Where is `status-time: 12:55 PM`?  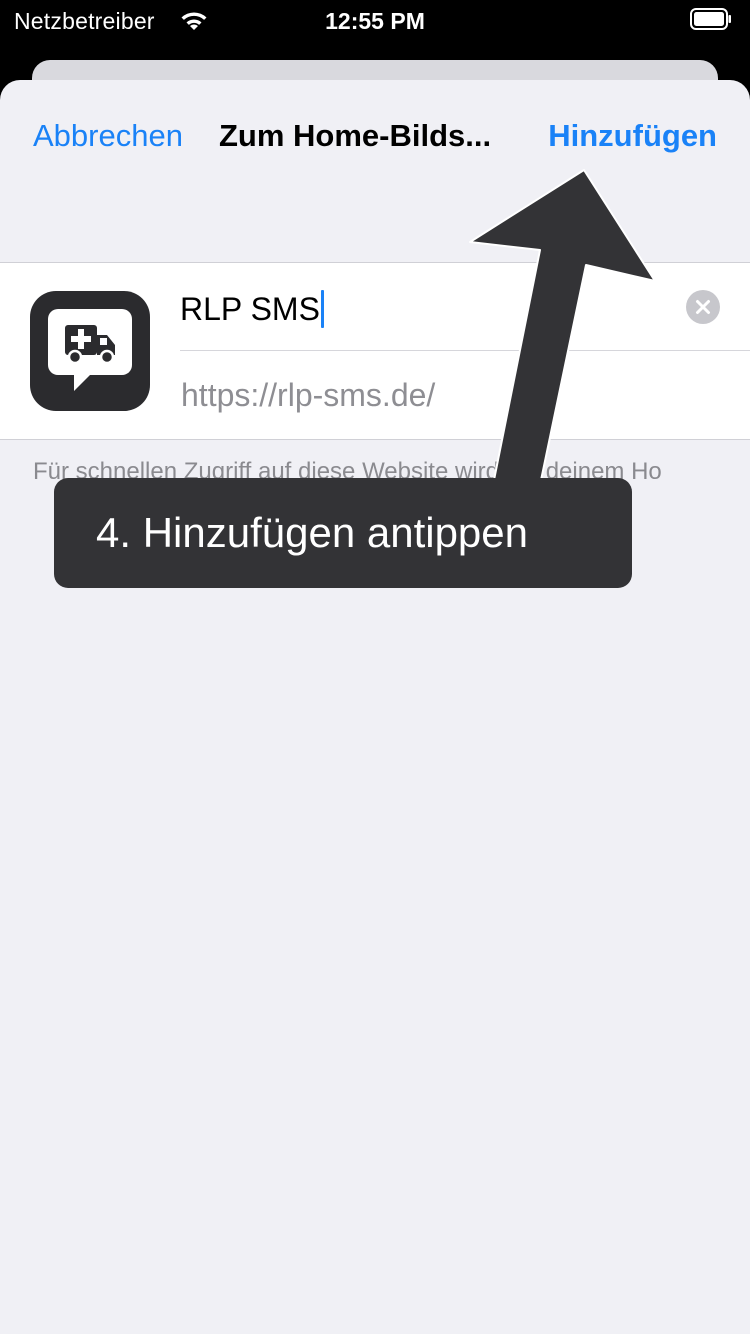 status-time: 12:55 PM is located at coordinates (375, 21).